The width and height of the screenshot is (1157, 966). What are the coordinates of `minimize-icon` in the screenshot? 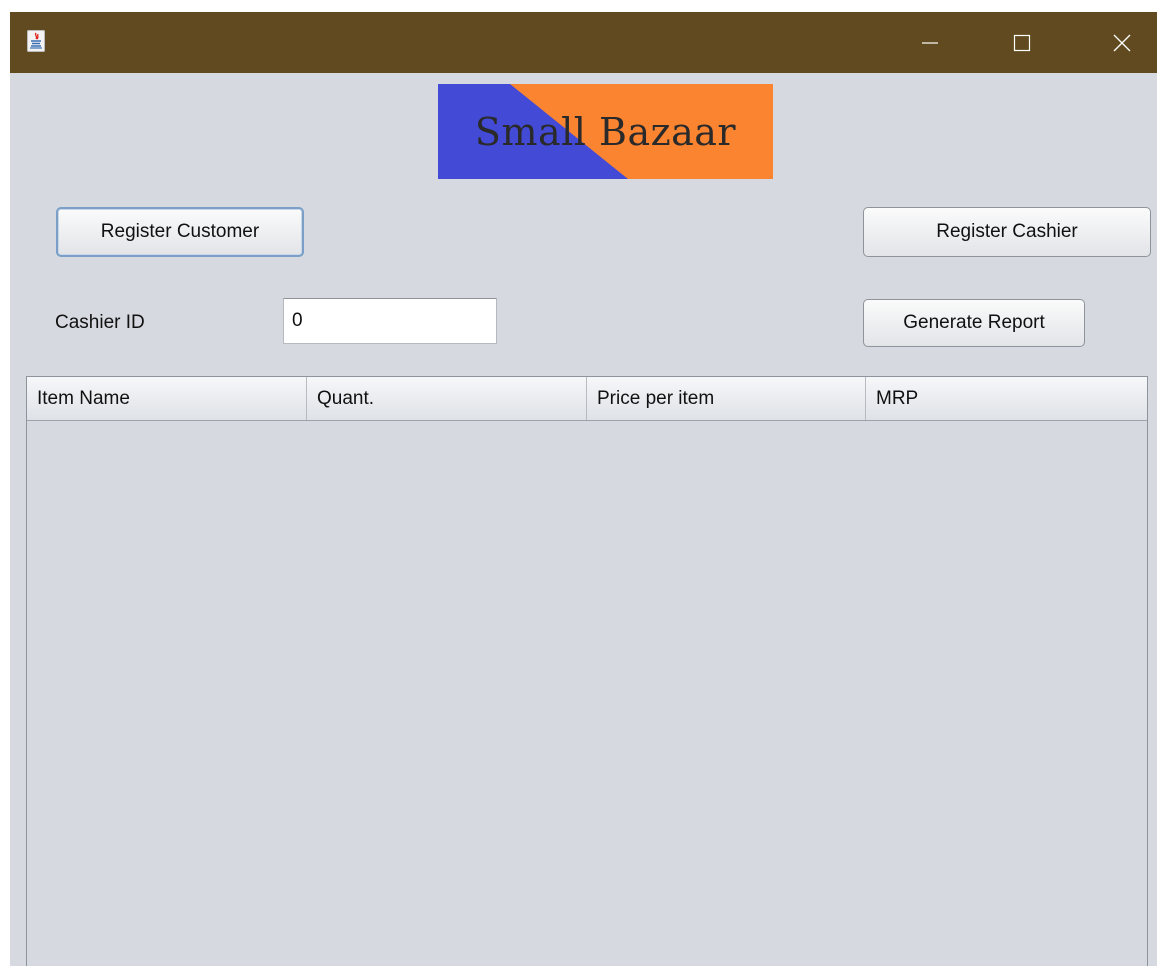 It's located at (930, 42).